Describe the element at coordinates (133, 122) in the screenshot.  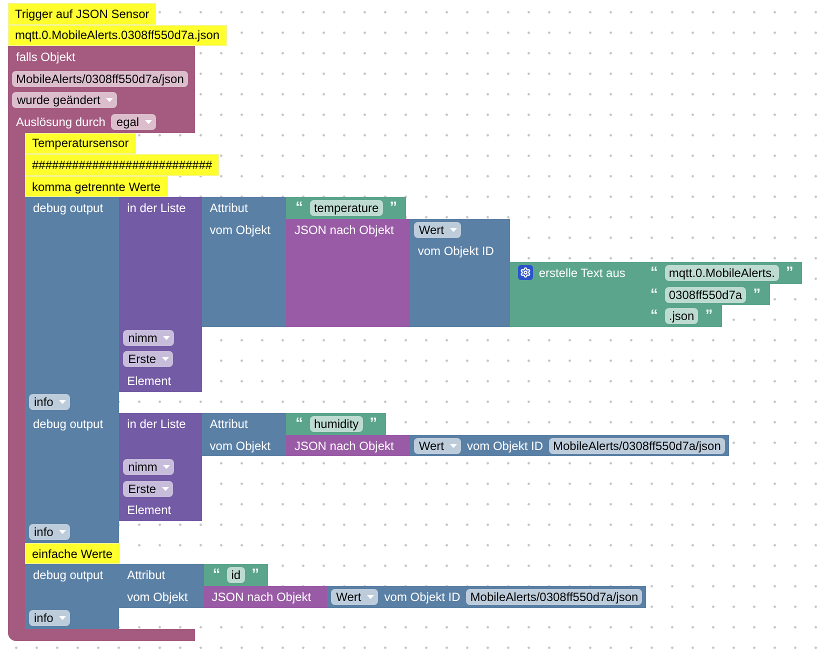
I see `dropdown-field: egal` at that location.